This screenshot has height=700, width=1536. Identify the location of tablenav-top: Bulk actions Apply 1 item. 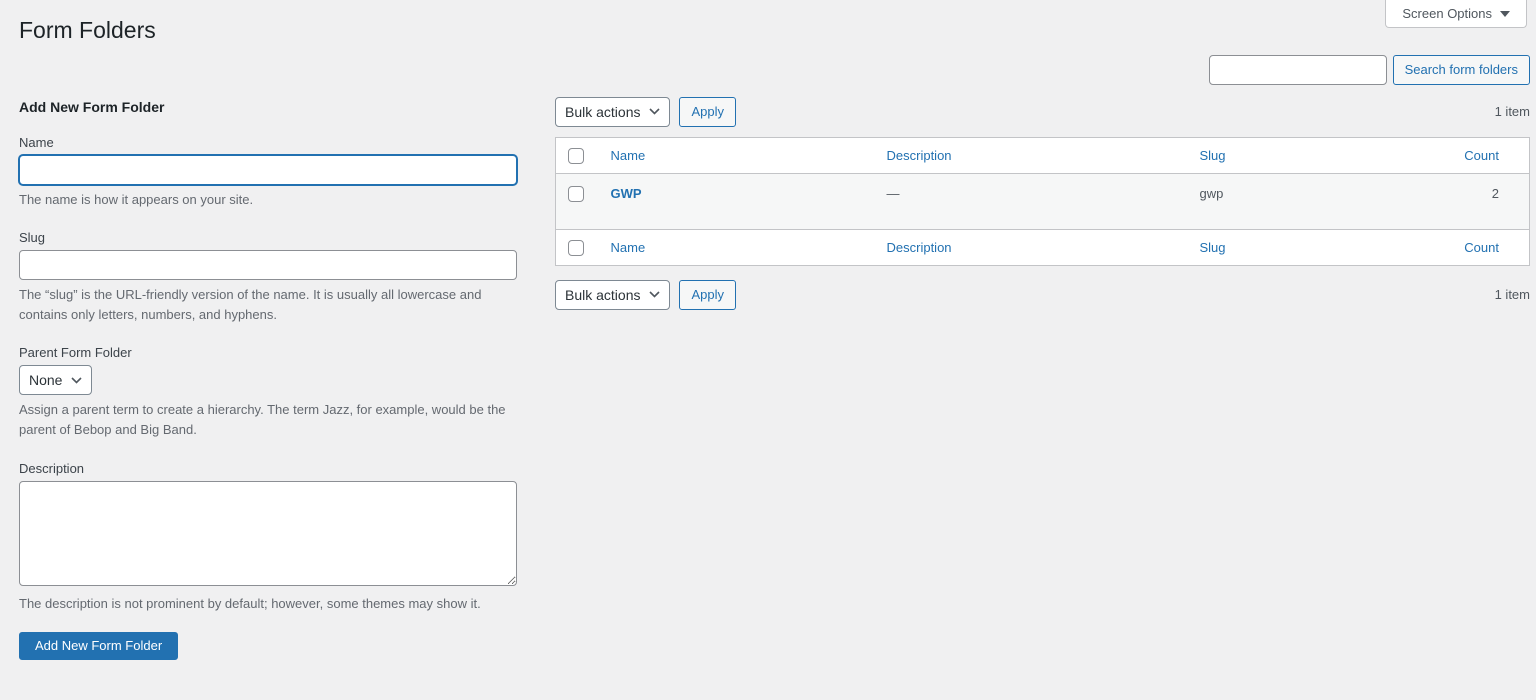
(1042, 111).